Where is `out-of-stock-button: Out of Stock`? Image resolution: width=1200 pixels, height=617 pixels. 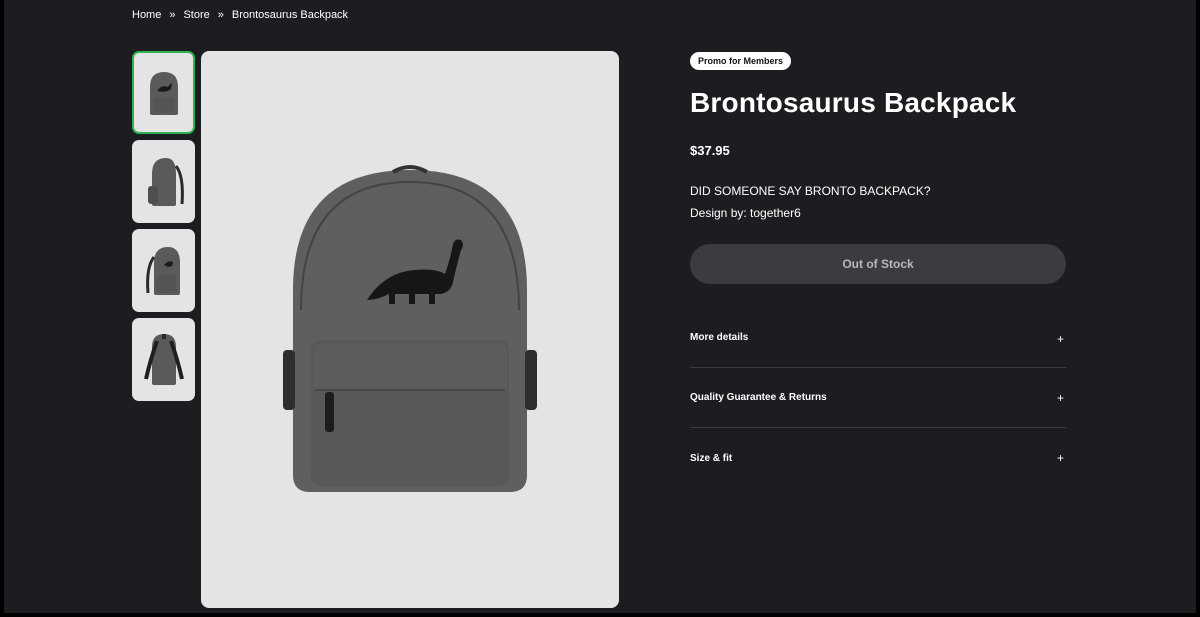 out-of-stock-button: Out of Stock is located at coordinates (878, 264).